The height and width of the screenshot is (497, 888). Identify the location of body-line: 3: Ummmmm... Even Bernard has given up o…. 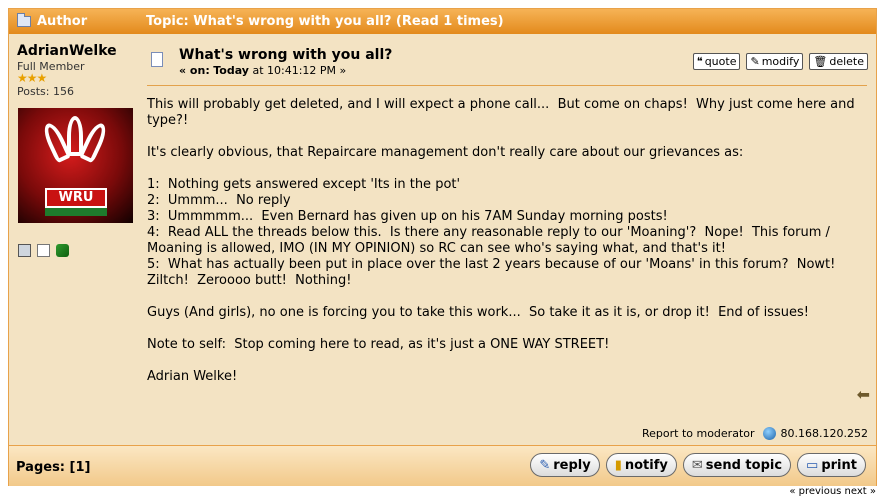
(407, 216).